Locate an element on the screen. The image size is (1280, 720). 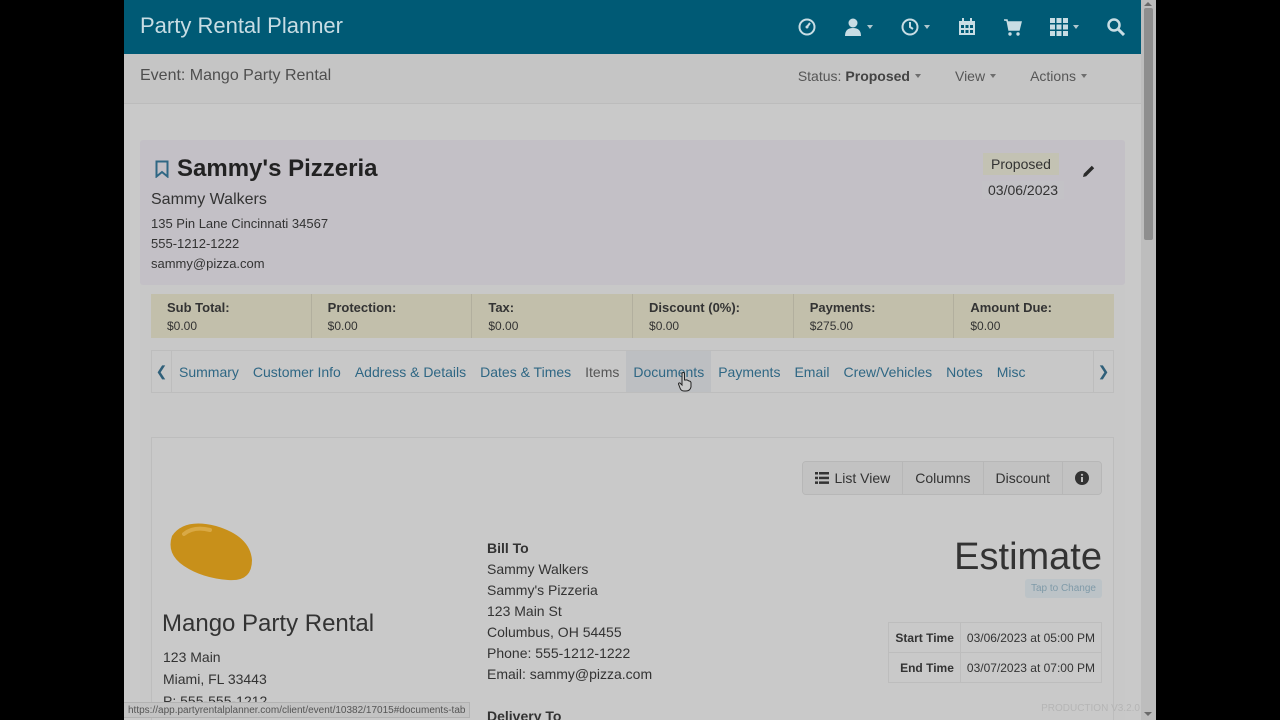
status-prefix: Status: is located at coordinates (819, 76).